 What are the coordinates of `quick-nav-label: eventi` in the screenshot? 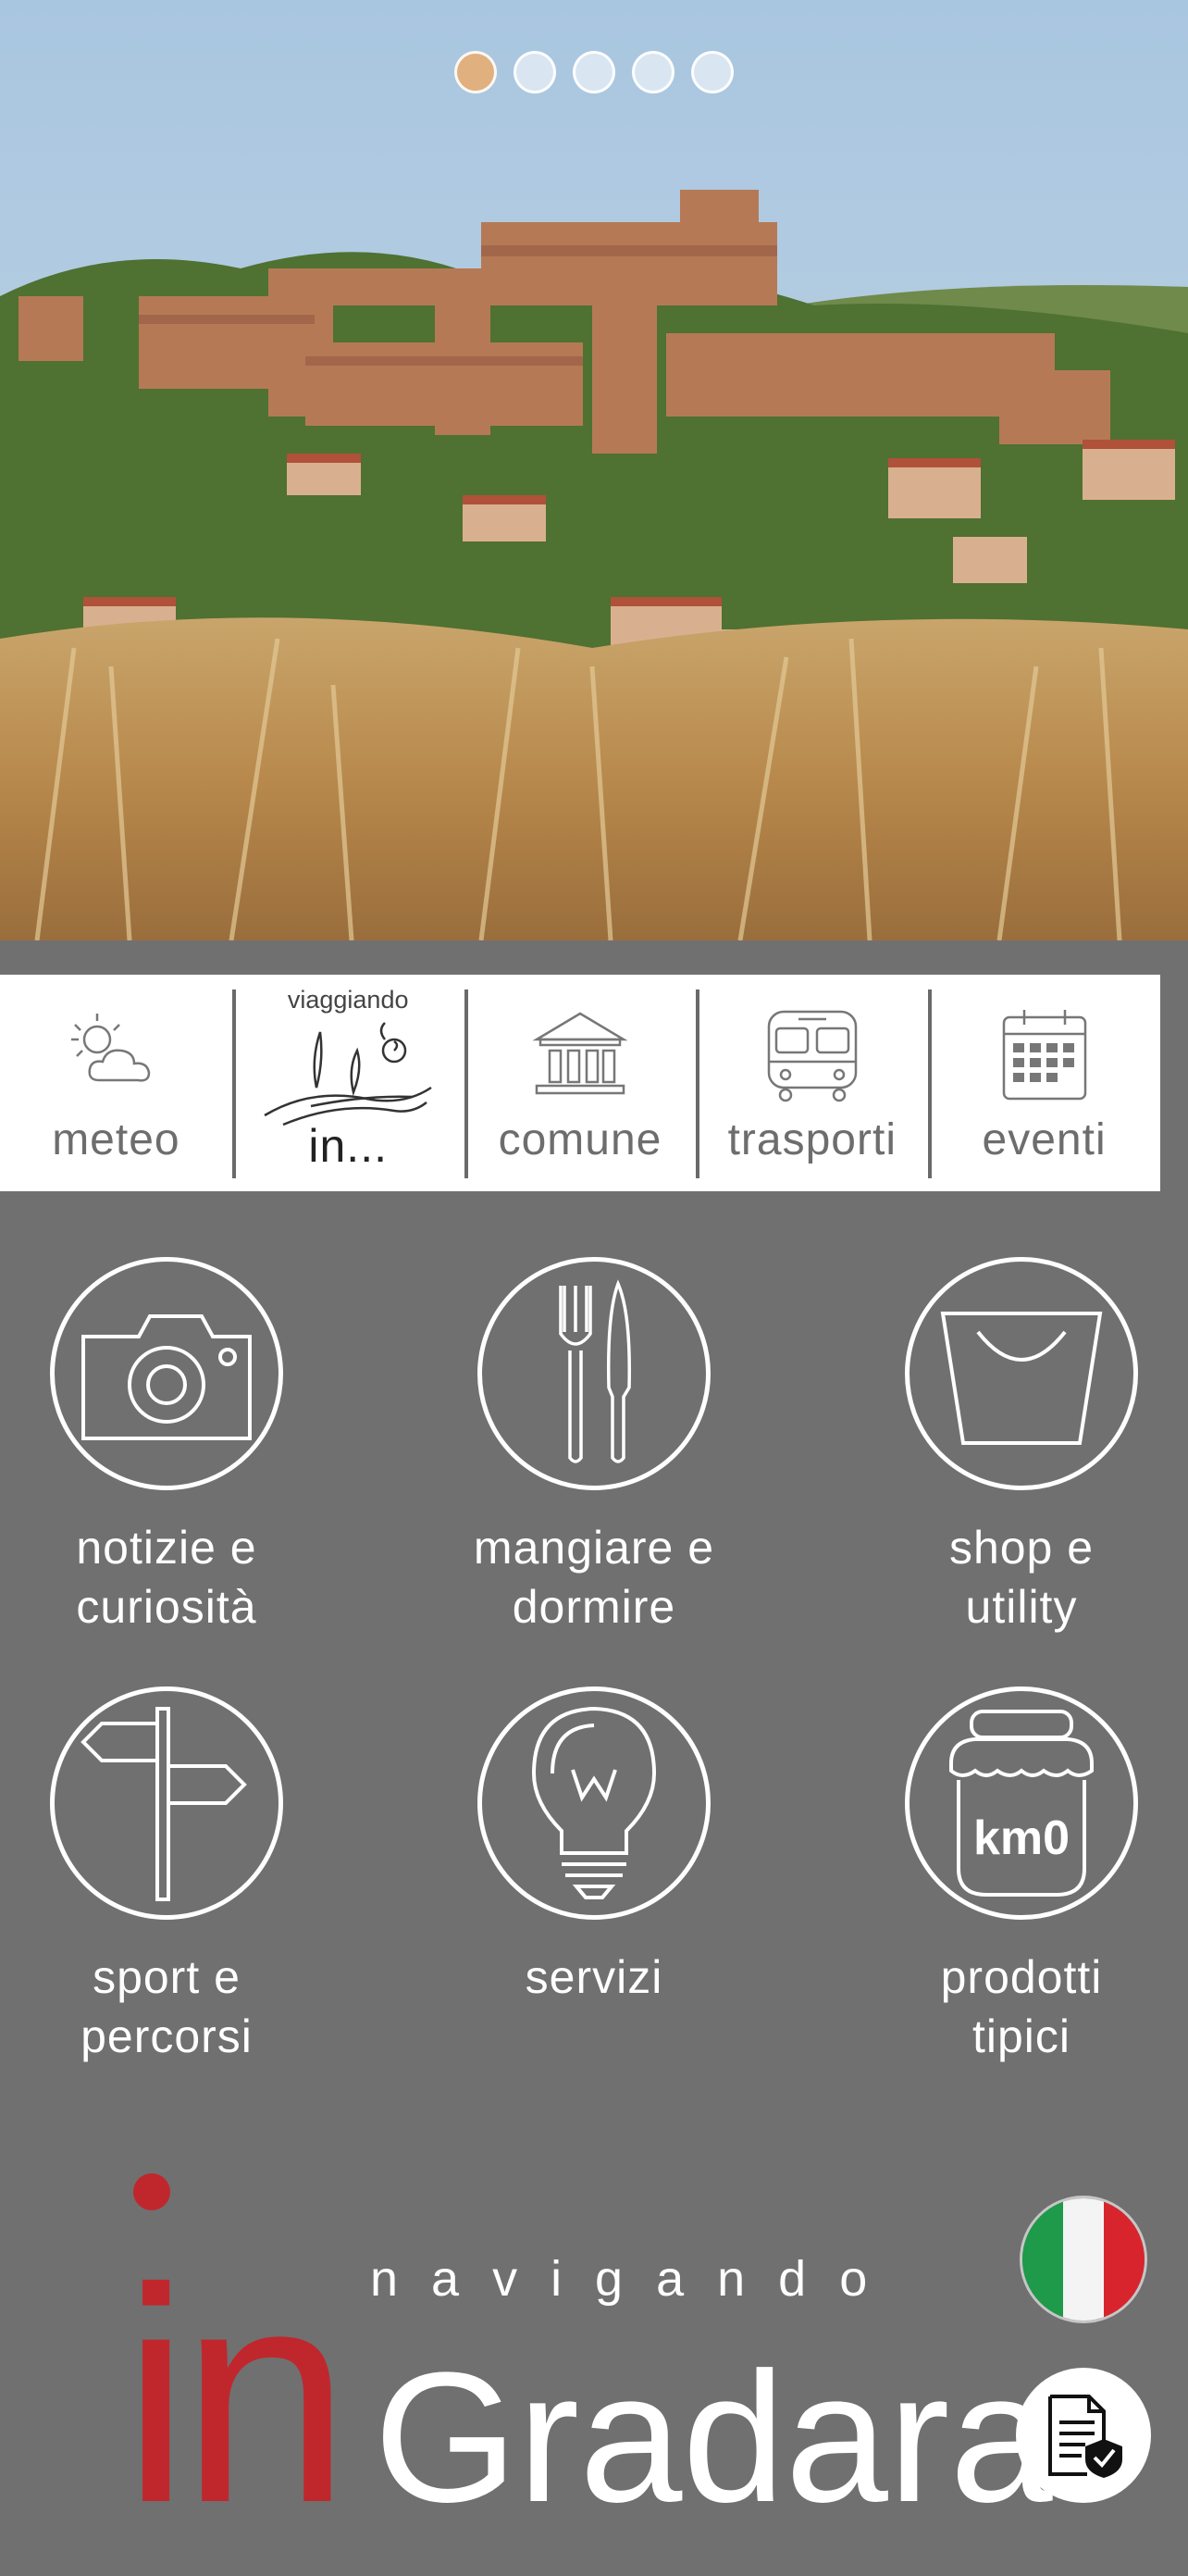 It's located at (1044, 1139).